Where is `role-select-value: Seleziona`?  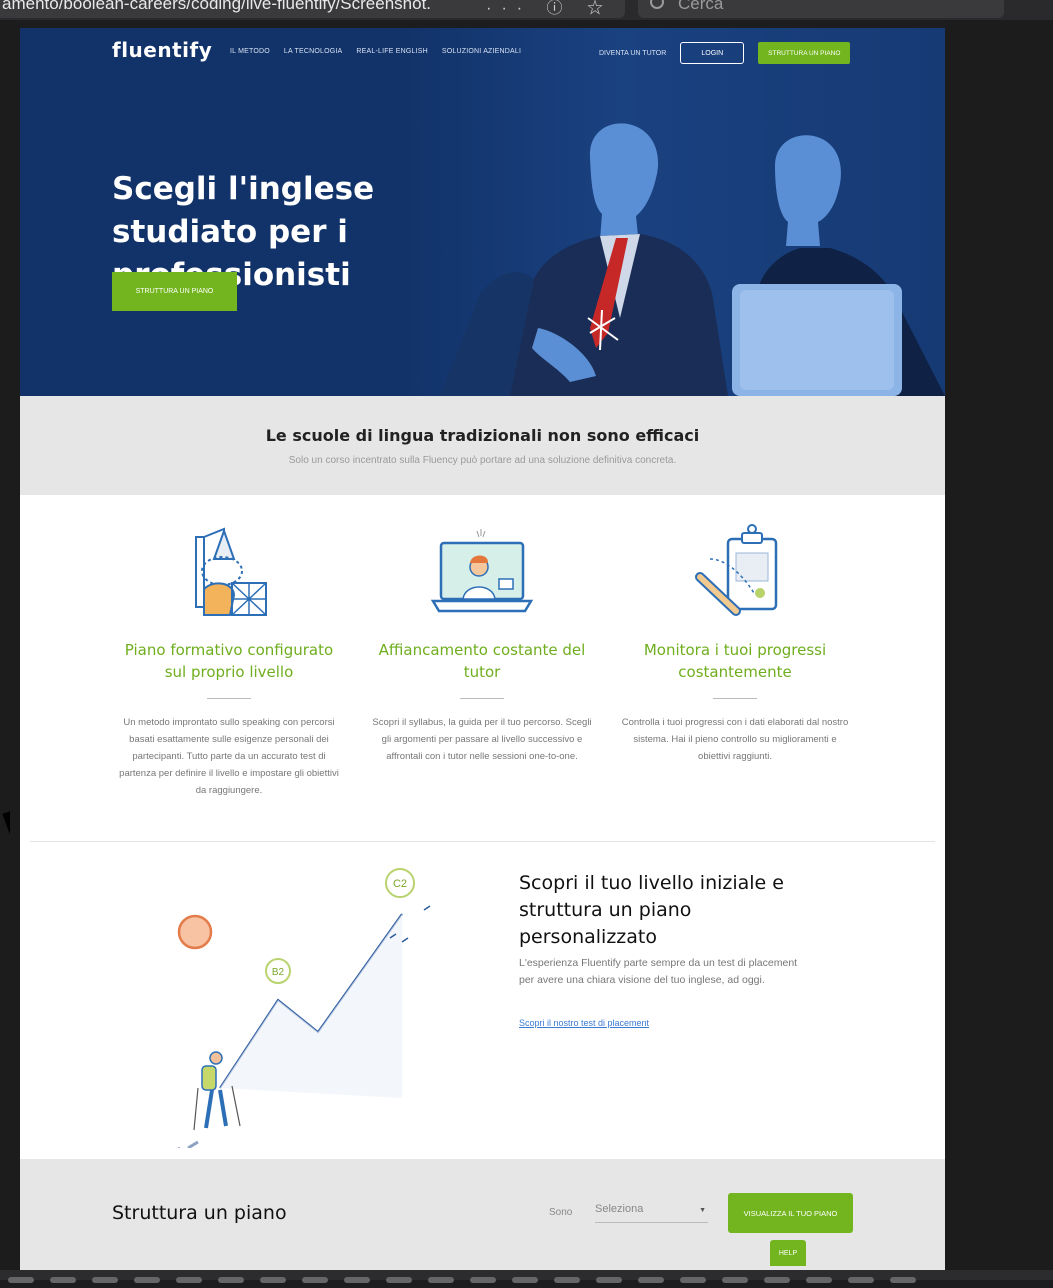
role-select-value: Seleziona is located at coordinates (619, 1209).